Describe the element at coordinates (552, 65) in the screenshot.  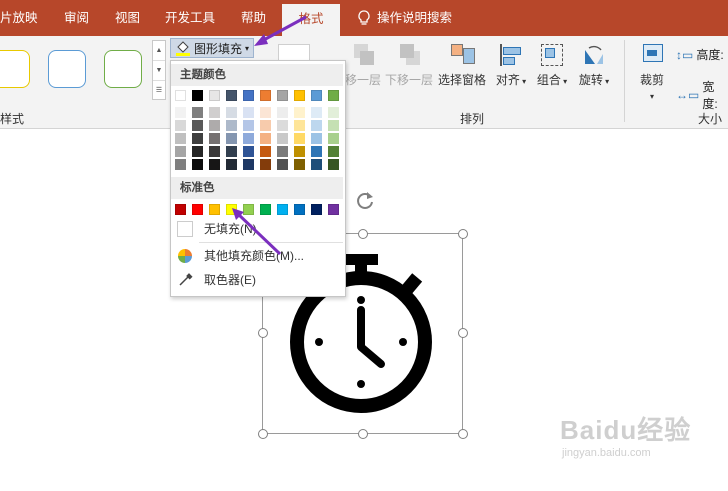
I see `group-button: 组合 ▾` at that location.